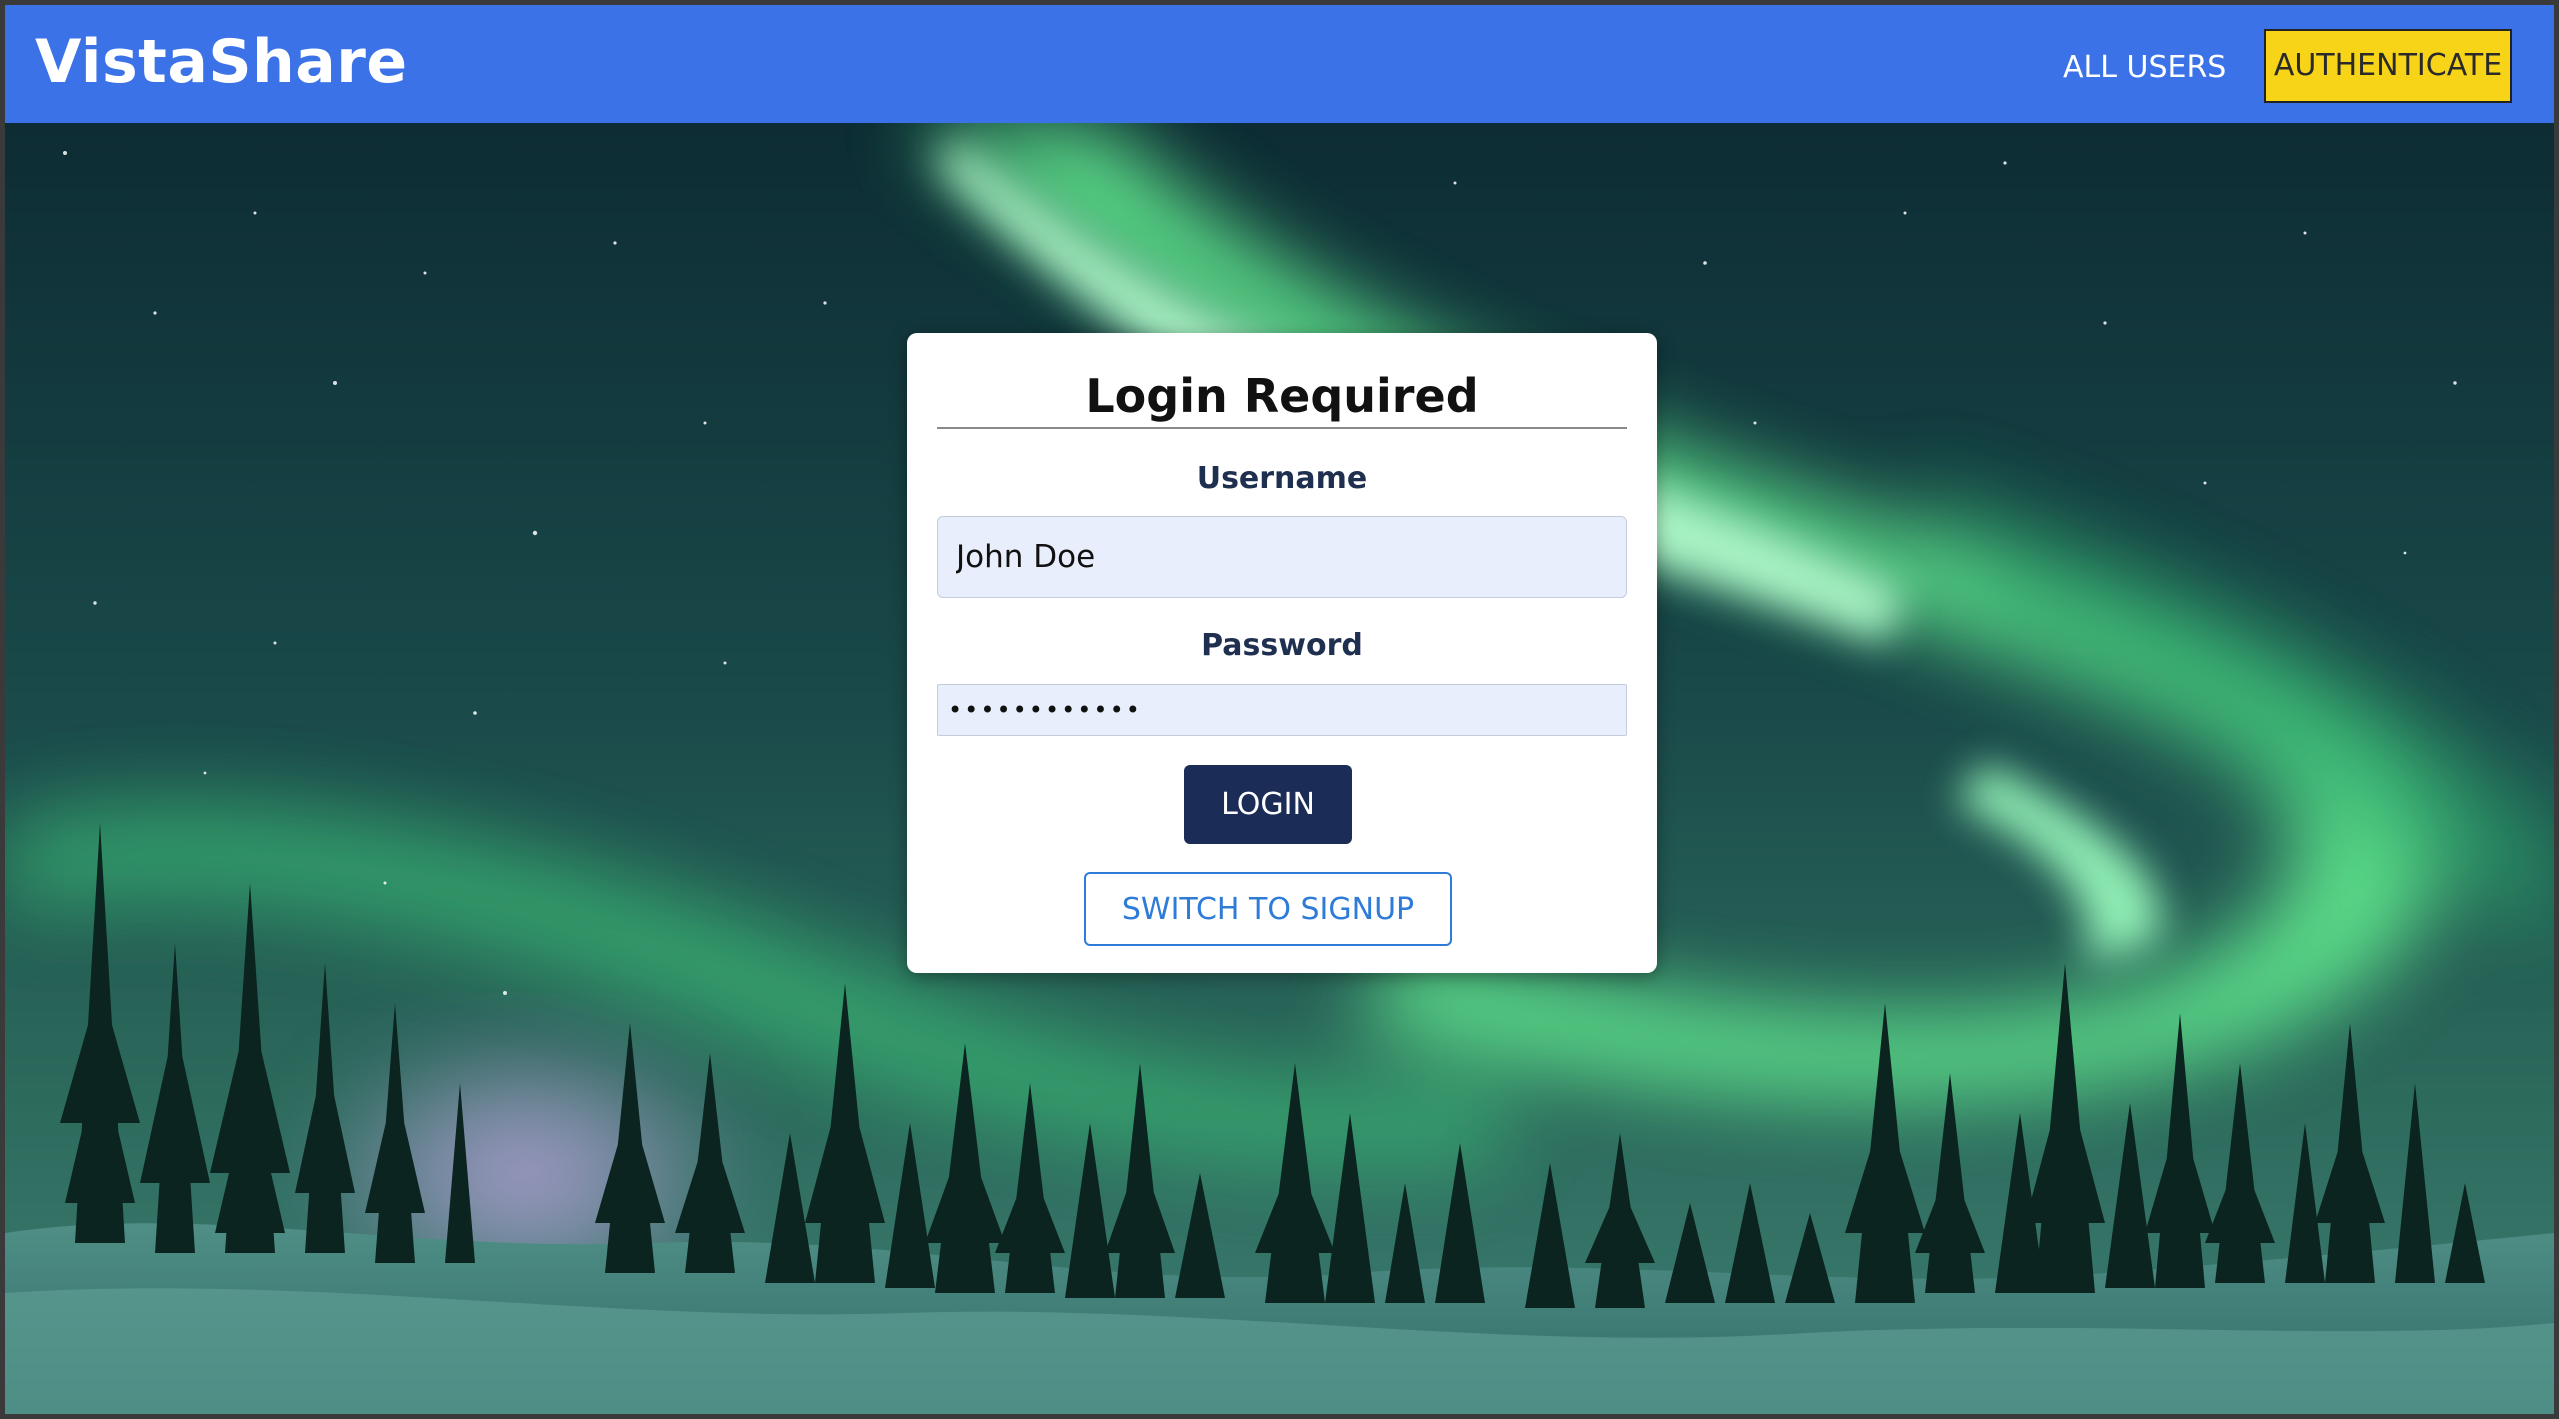 Image resolution: width=2559 pixels, height=1419 pixels. What do you see at coordinates (1268, 909) in the screenshot?
I see `switch-to-signup-button: SWITCH TO SIGNUP` at bounding box center [1268, 909].